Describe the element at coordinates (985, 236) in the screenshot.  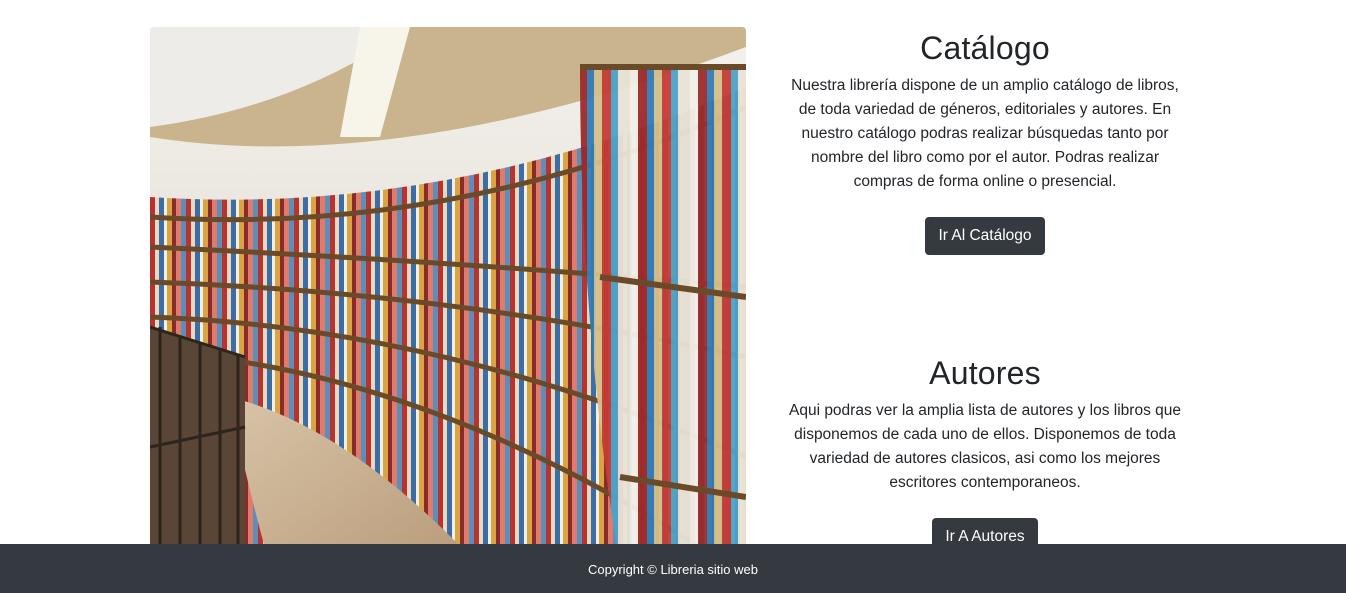
I see `ir-al-catalogo-button: Ir Al Catálogo` at that location.